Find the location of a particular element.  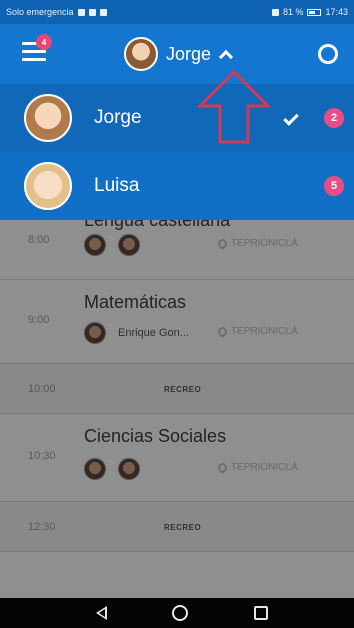

back-icon is located at coordinates (101, 613).